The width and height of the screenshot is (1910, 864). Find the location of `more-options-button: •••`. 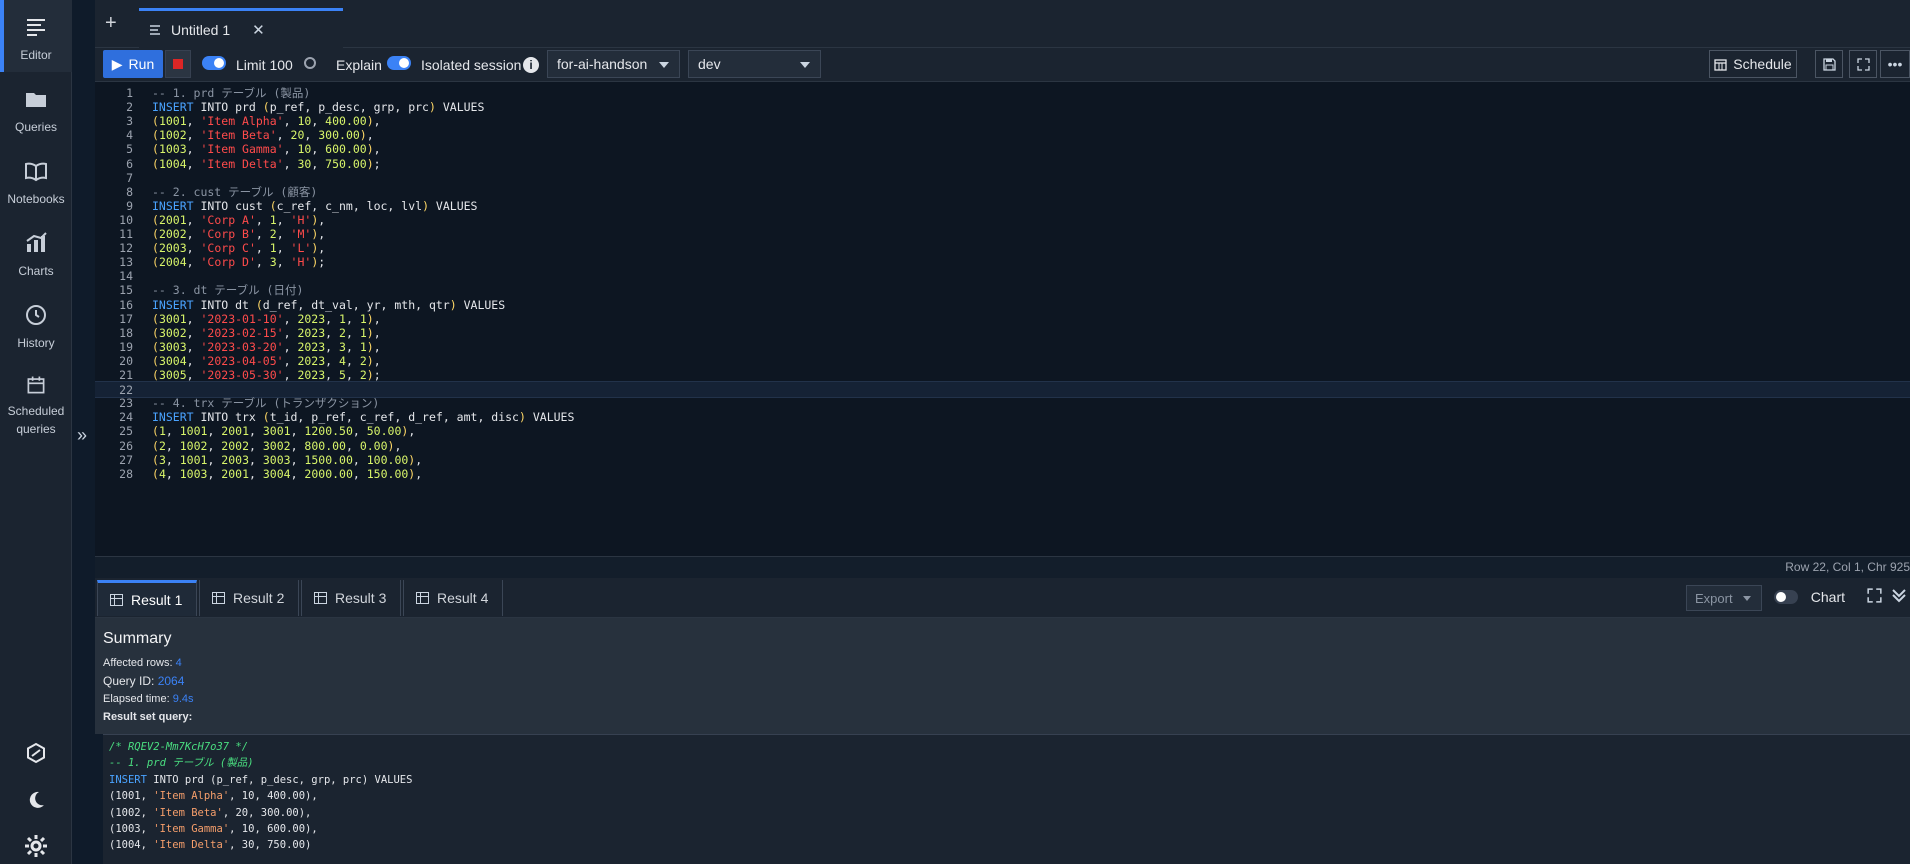

more-options-button: ••• is located at coordinates (1895, 64).